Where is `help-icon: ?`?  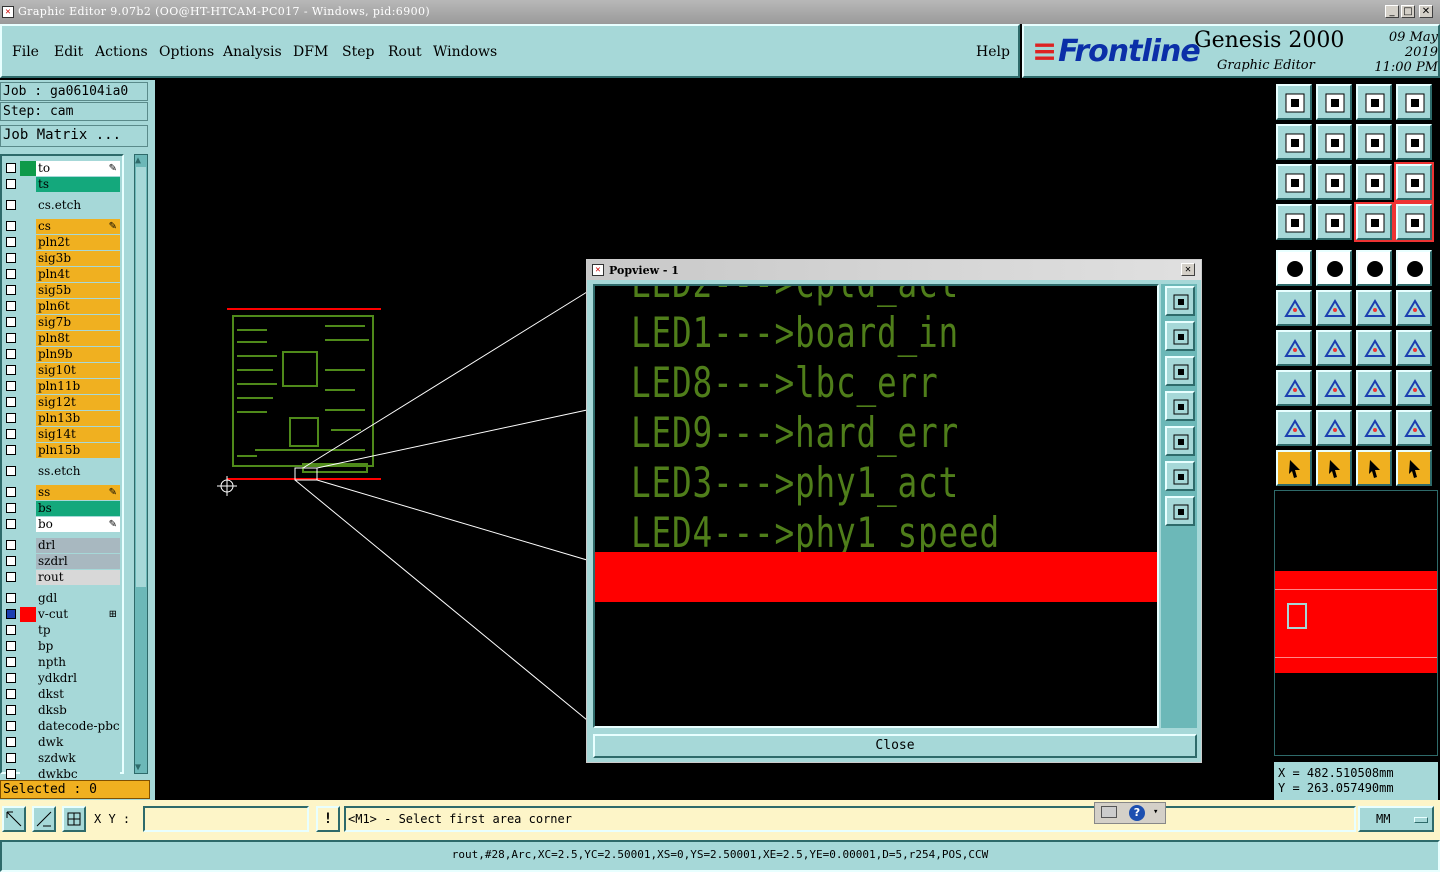 help-icon: ? is located at coordinates (1137, 813).